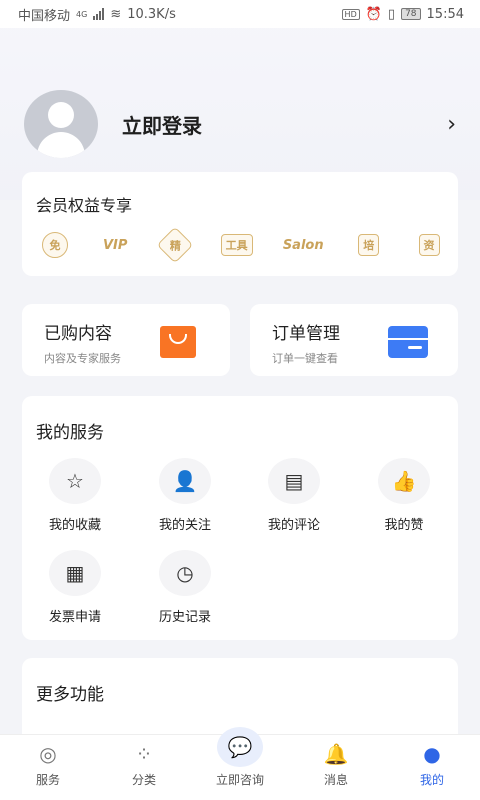  Describe the element at coordinates (451, 124) in the screenshot. I see `chevron-right-icon: ›` at that location.